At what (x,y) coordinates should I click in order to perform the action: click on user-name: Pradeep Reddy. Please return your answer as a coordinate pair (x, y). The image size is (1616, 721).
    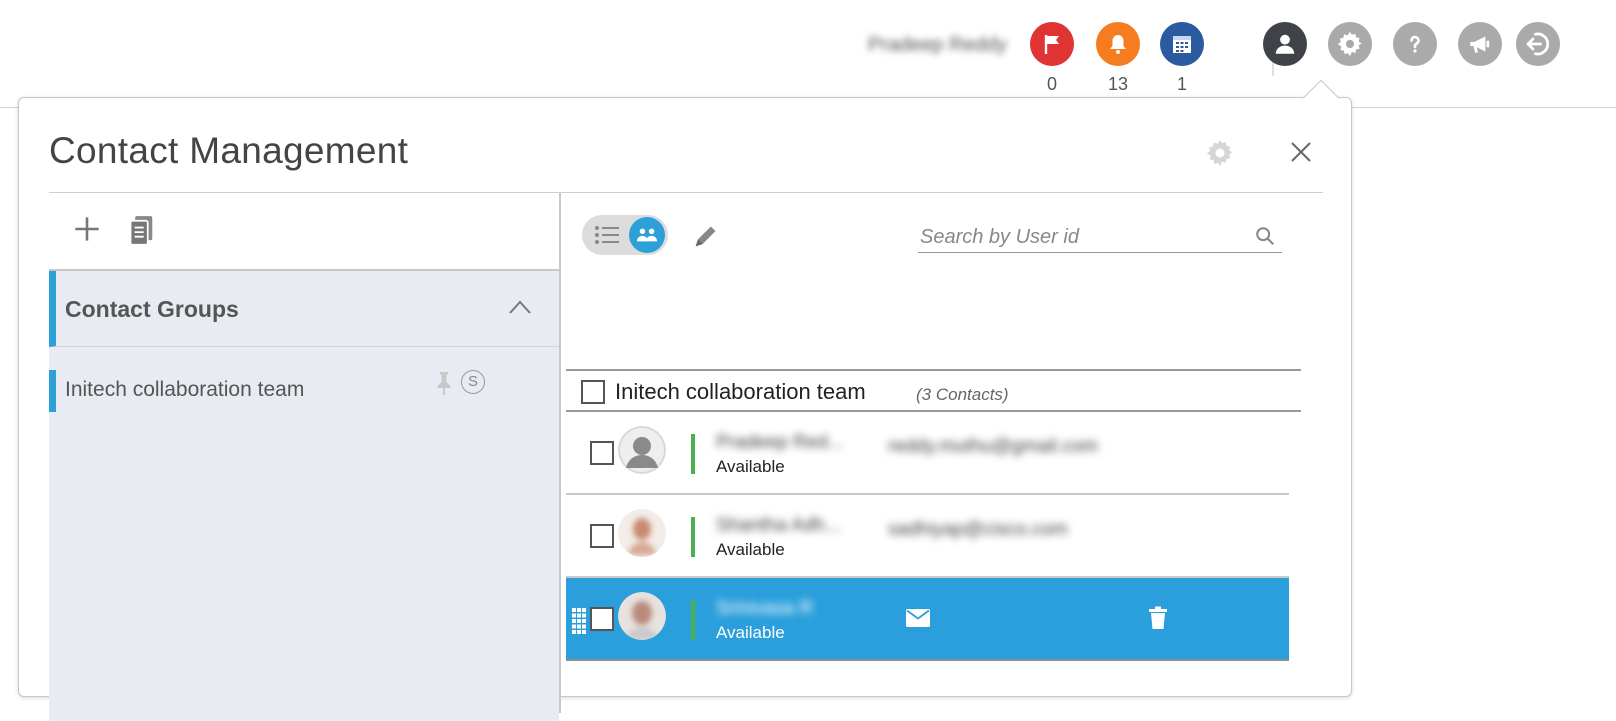
    Looking at the image, I should click on (937, 45).